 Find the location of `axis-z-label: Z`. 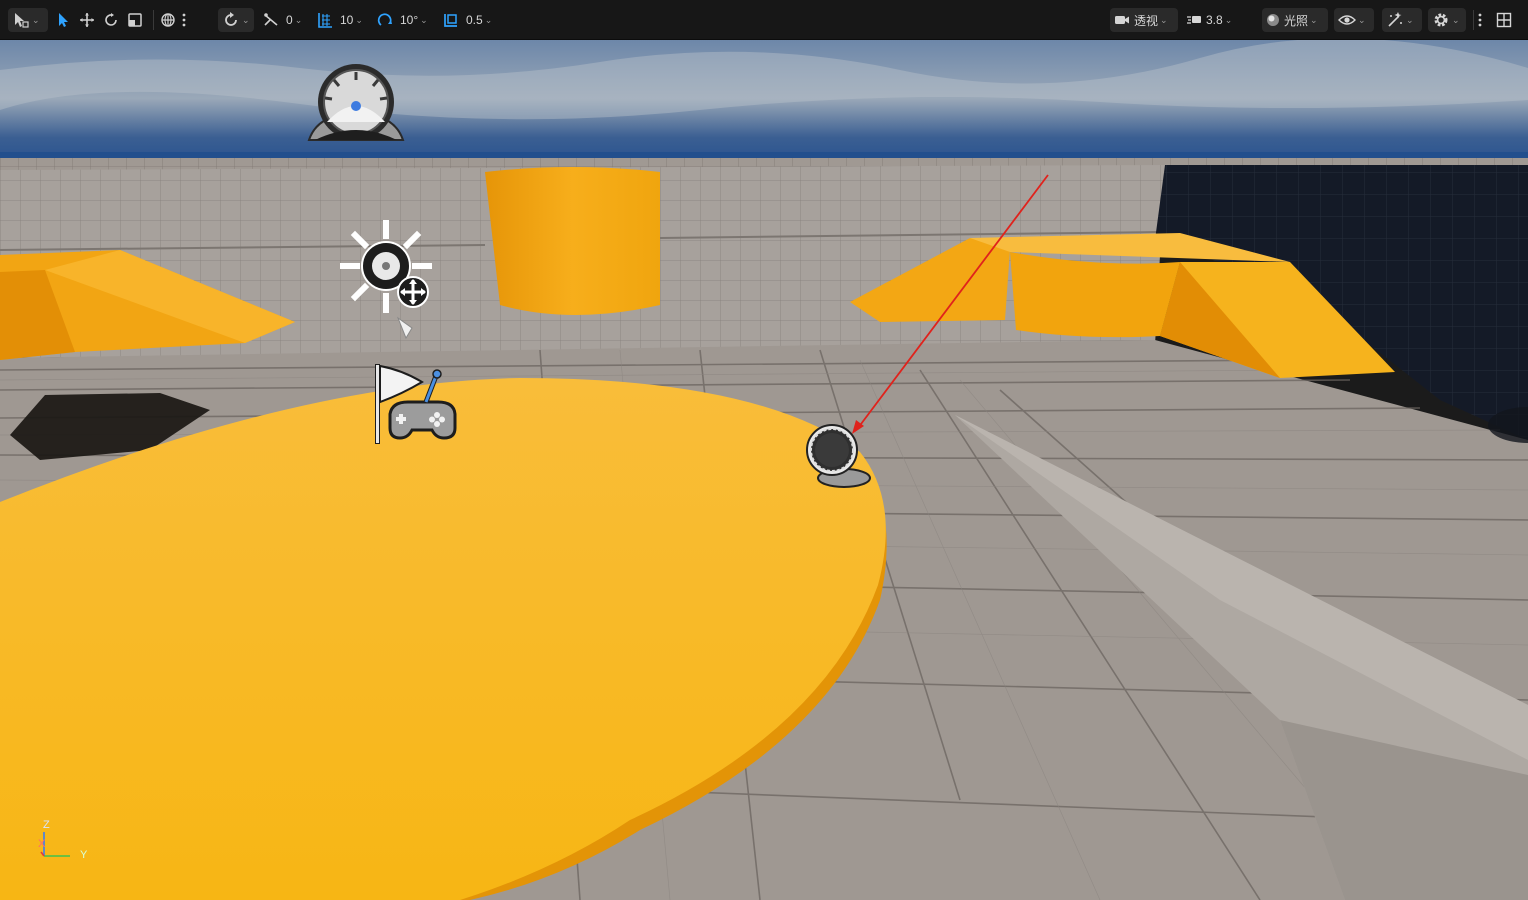

axis-z-label: Z is located at coordinates (46, 825).